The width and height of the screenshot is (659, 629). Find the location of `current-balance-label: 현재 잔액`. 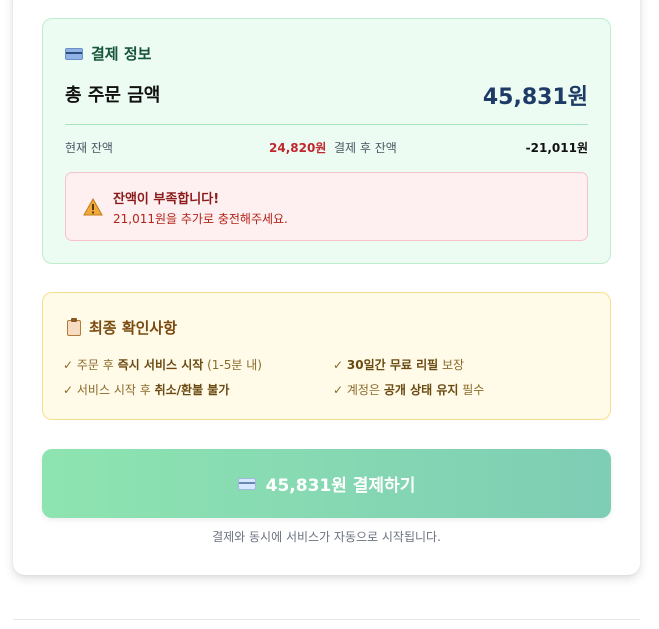

current-balance-label: 현재 잔액 is located at coordinates (89, 148).